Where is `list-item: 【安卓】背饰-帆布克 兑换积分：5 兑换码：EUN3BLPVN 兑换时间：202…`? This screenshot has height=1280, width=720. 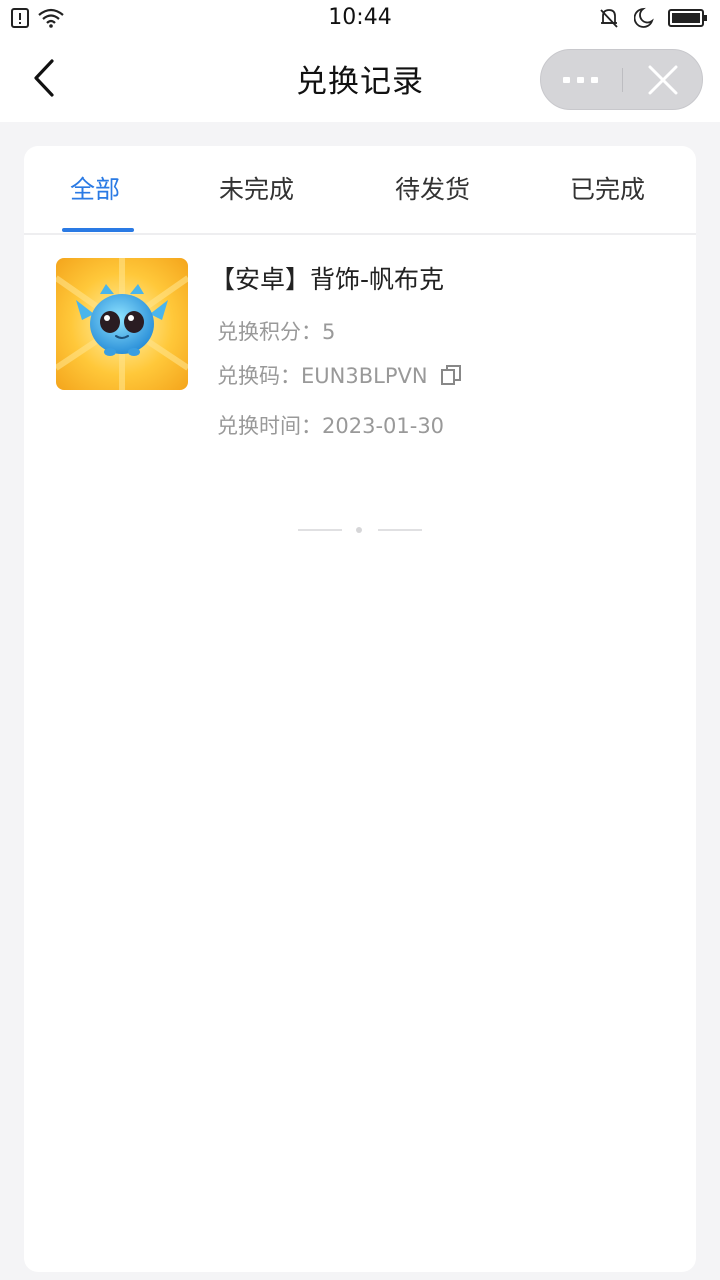 list-item: 【安卓】背饰-帆布克 兑换积分：5 兑换码：EUN3BLPVN 兑换时间：202… is located at coordinates (360, 358).